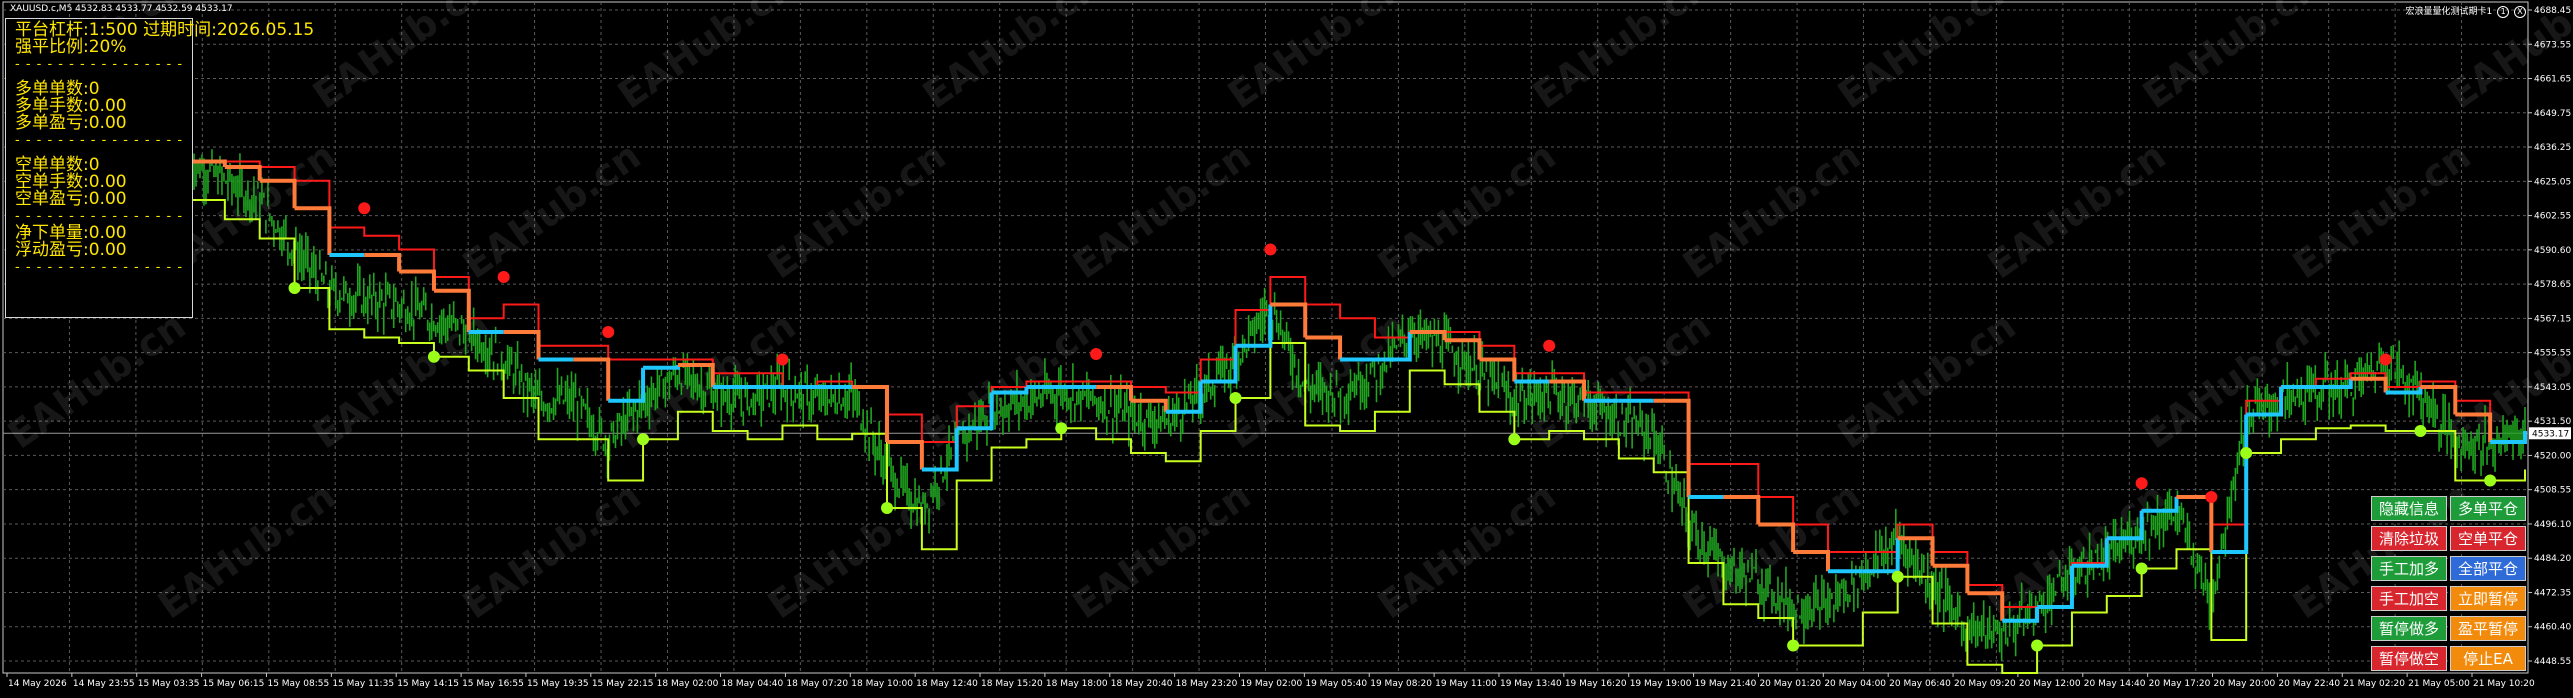  I want to click on manual-add-short-button: 手工加空, so click(2409, 598).